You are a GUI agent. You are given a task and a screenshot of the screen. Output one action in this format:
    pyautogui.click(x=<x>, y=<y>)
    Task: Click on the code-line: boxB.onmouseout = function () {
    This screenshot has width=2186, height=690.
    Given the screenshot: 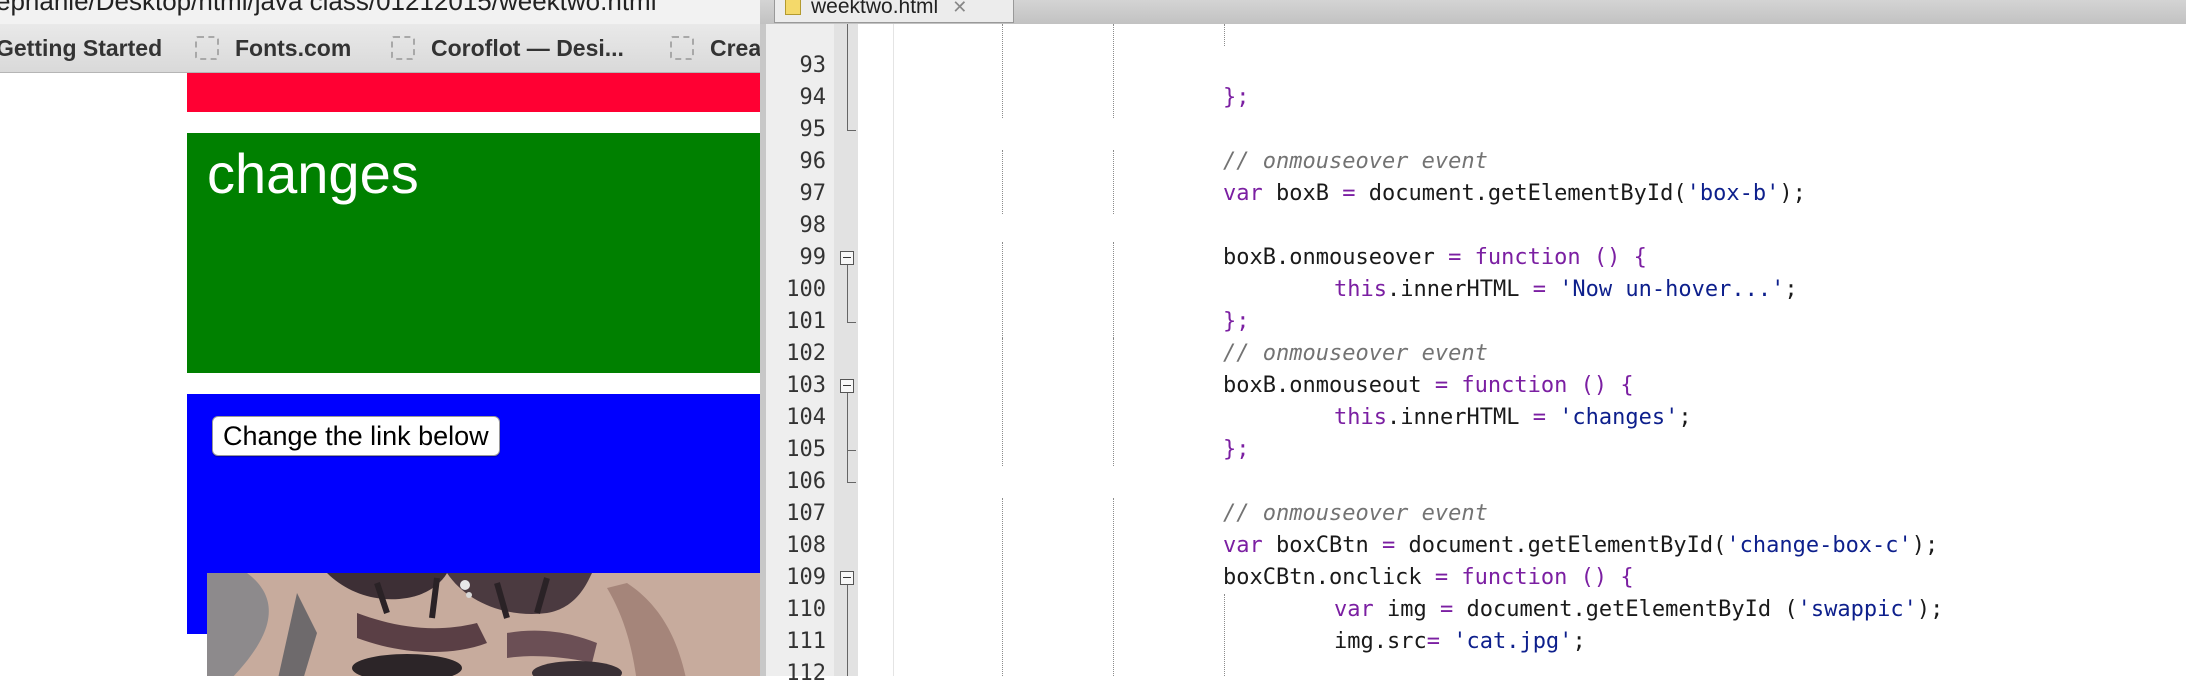 What is the action you would take?
    pyautogui.click(x=1428, y=386)
    